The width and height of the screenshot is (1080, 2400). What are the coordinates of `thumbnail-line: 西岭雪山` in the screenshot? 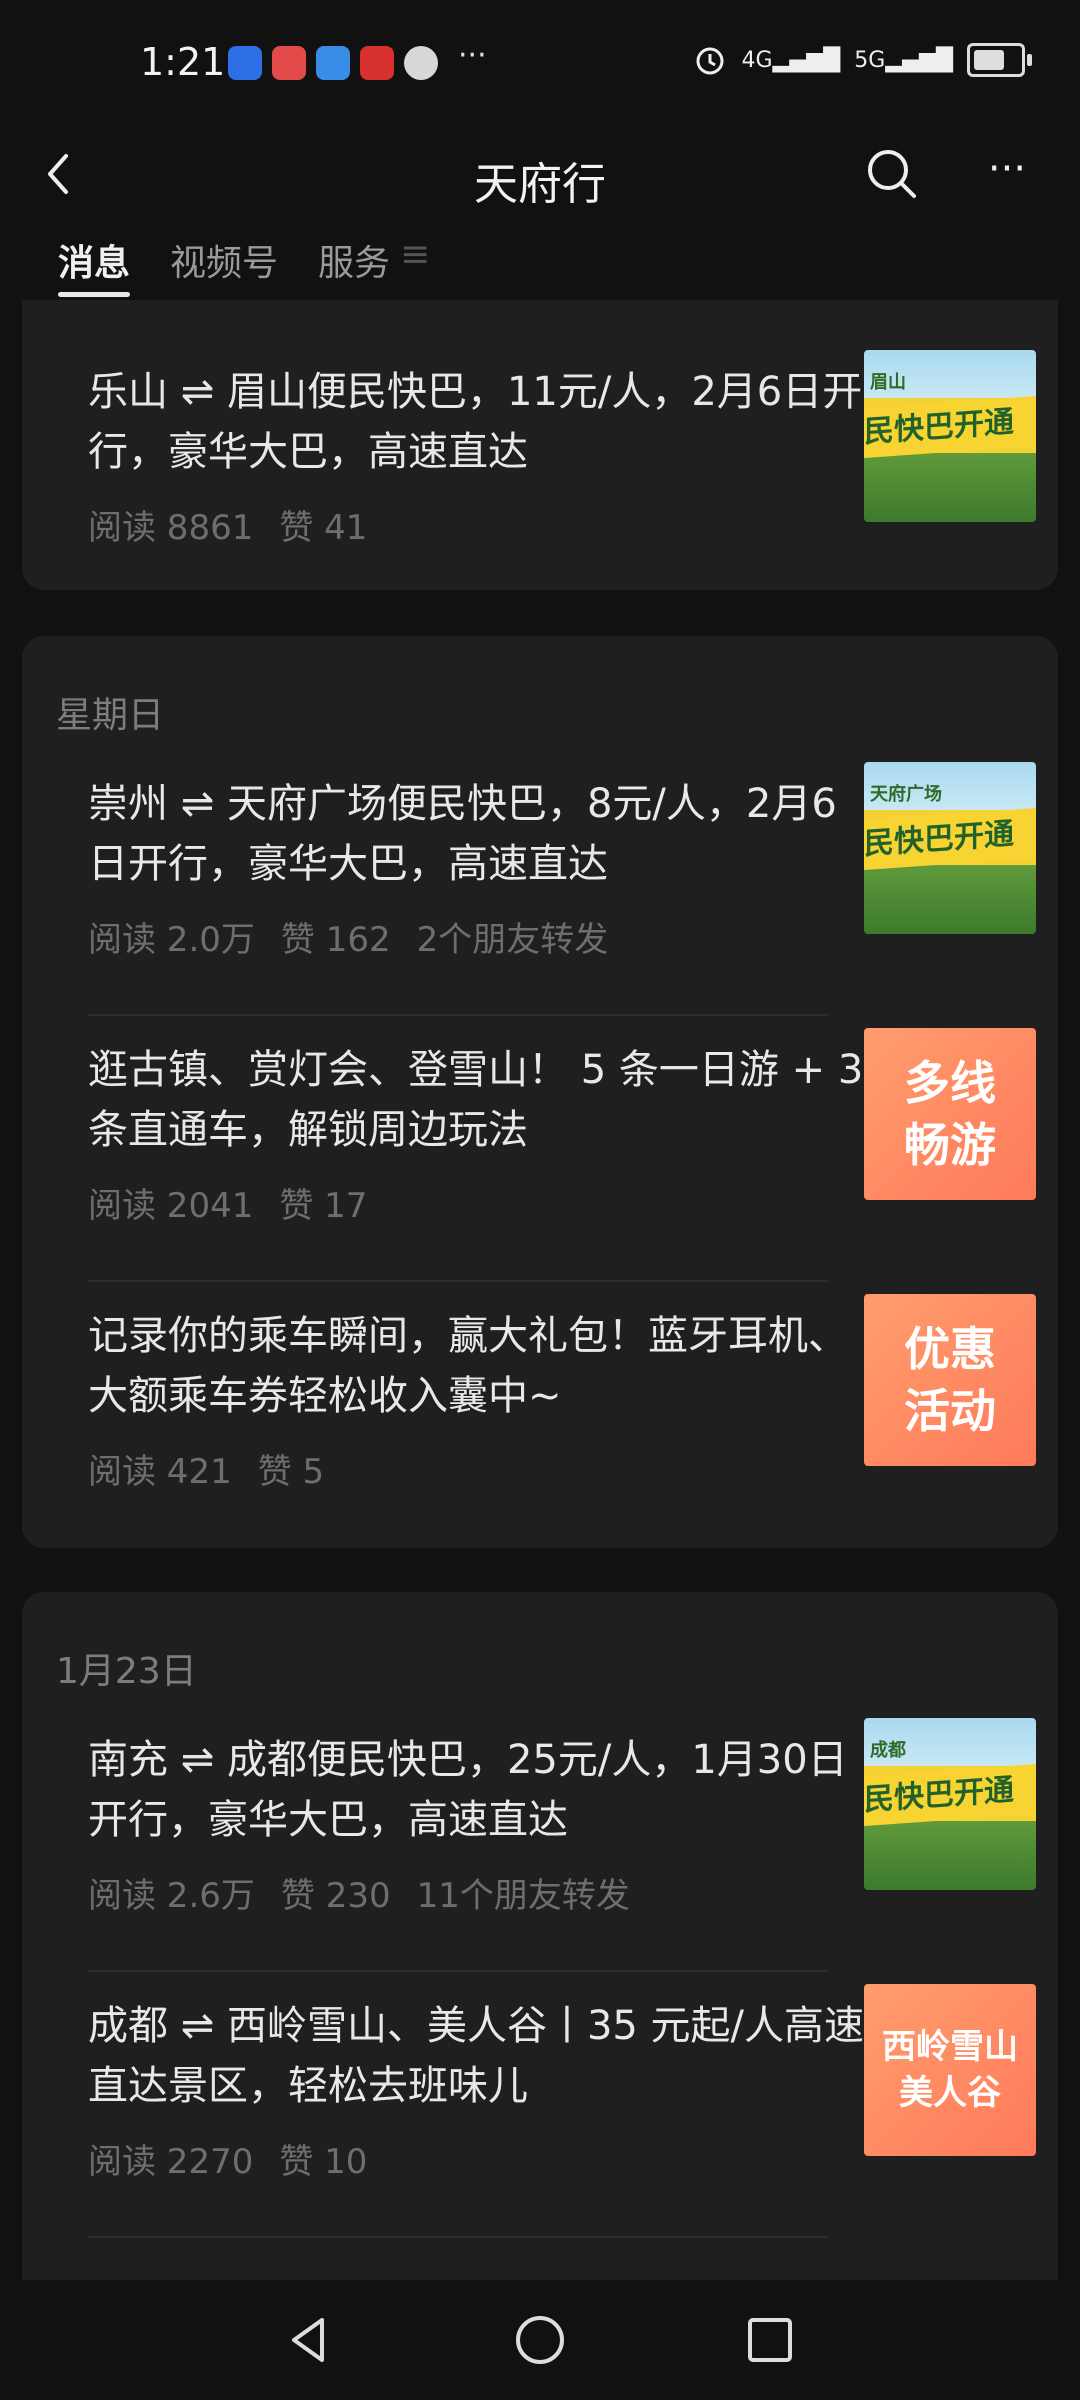 It's located at (950, 2047).